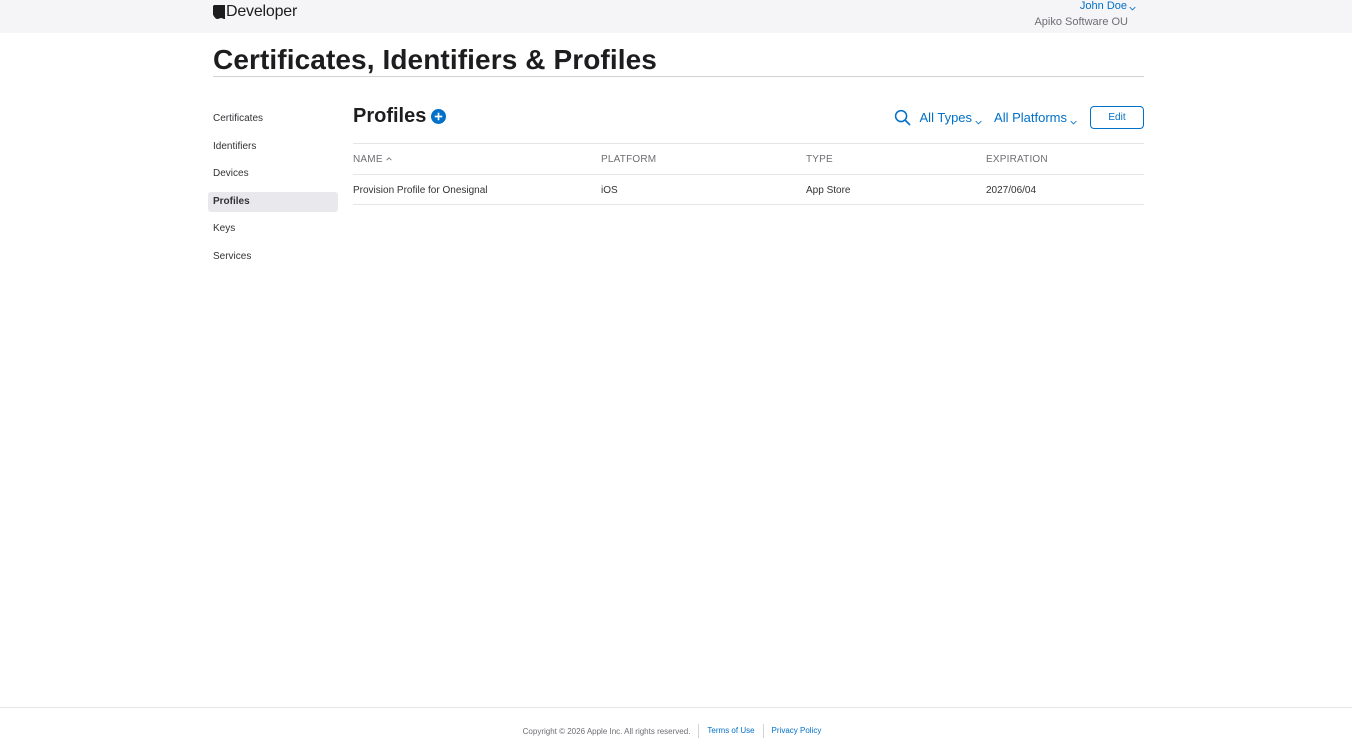 The image size is (1352, 756). I want to click on account-name: John Doe, so click(1103, 6).